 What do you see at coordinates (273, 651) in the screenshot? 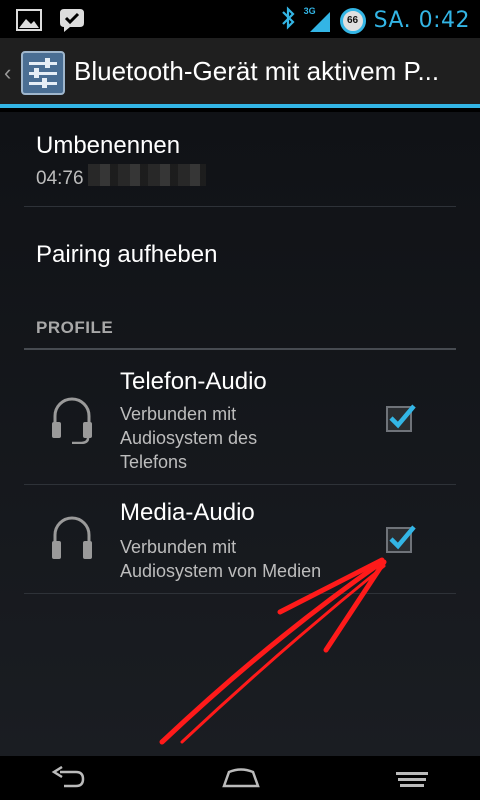
I see `annotation-arrow` at bounding box center [273, 651].